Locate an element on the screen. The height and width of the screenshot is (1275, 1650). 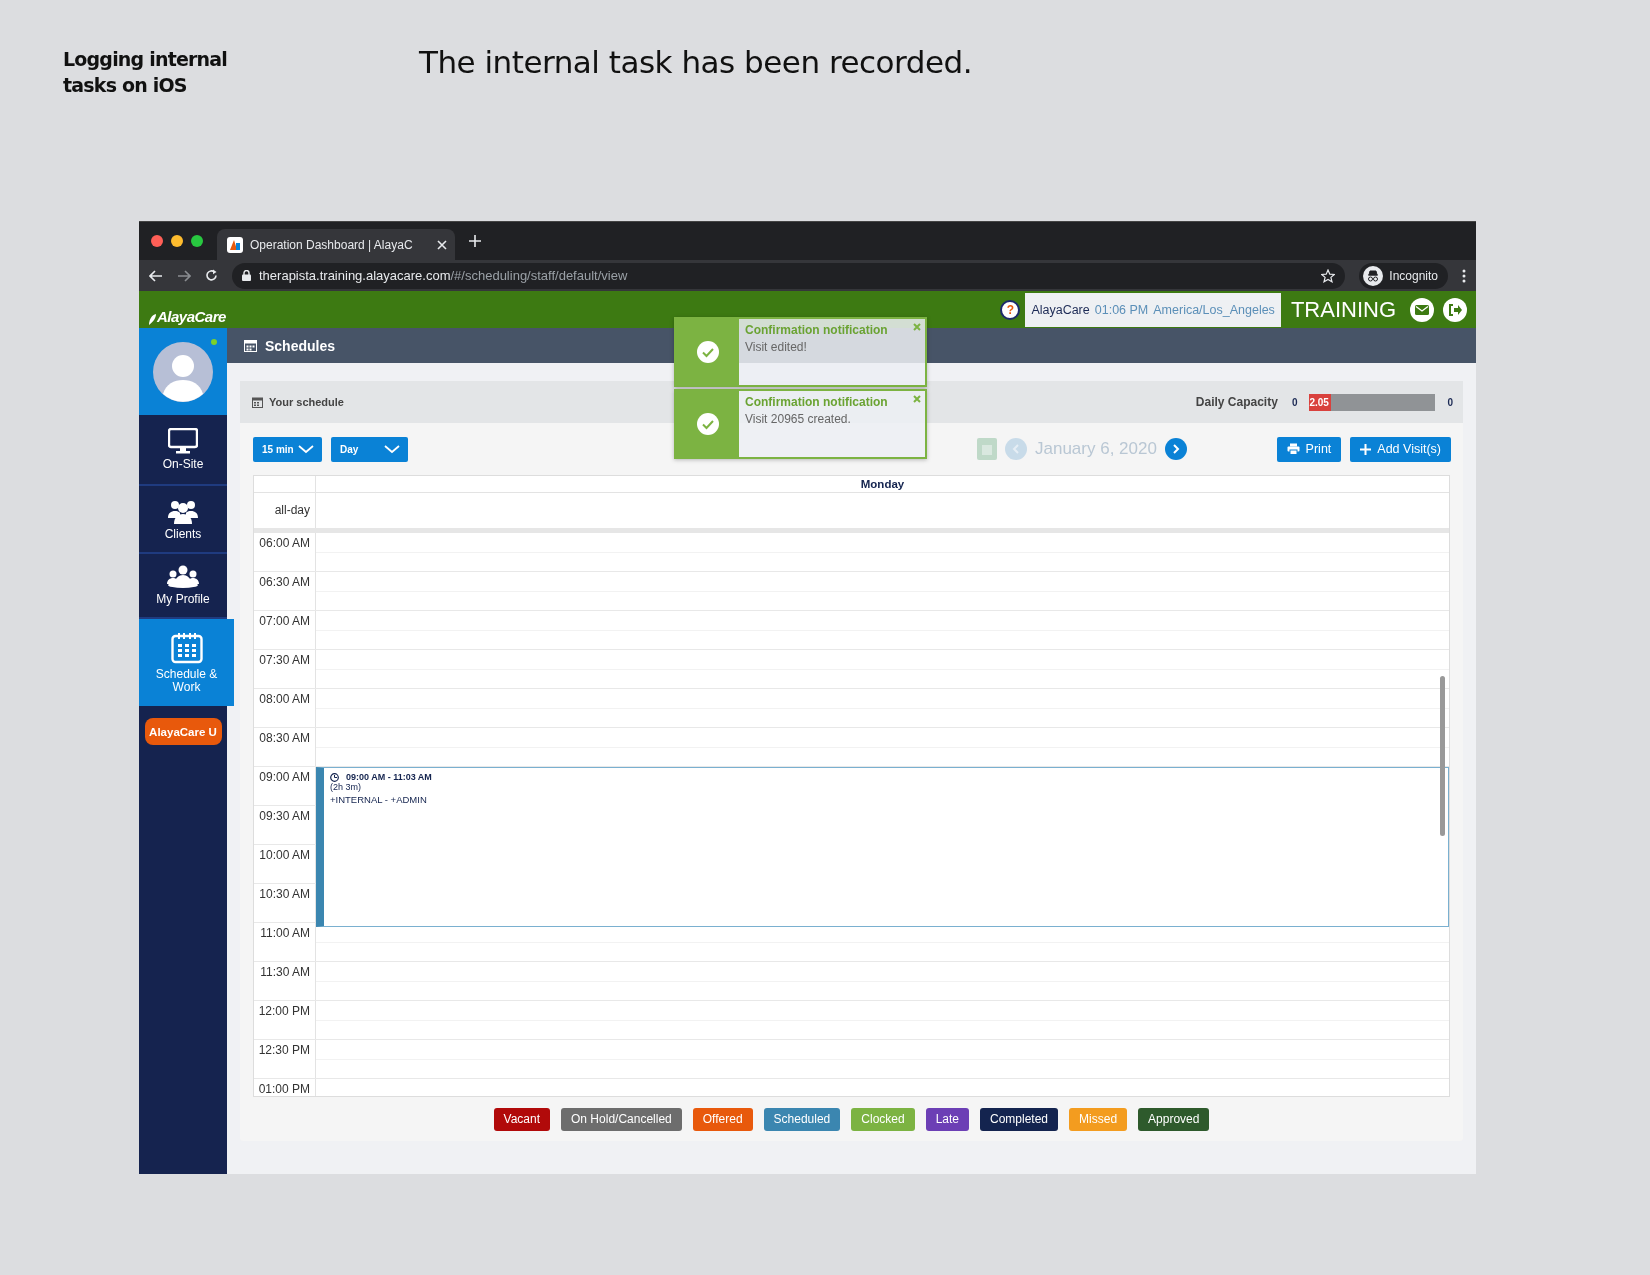
time-label: 12:00 PM is located at coordinates (285, 1020).